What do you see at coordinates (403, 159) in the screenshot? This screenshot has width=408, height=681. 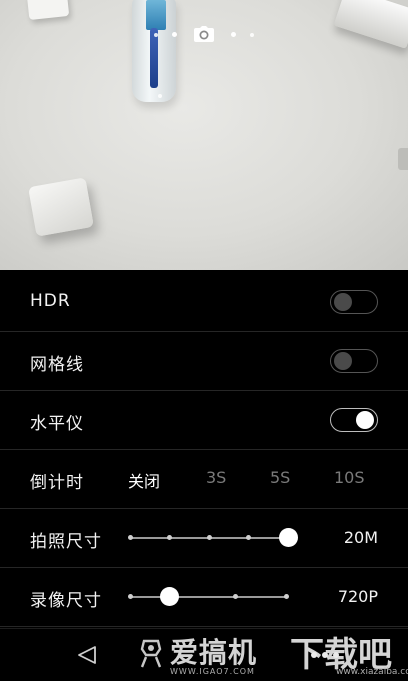 I see `edge-object` at bounding box center [403, 159].